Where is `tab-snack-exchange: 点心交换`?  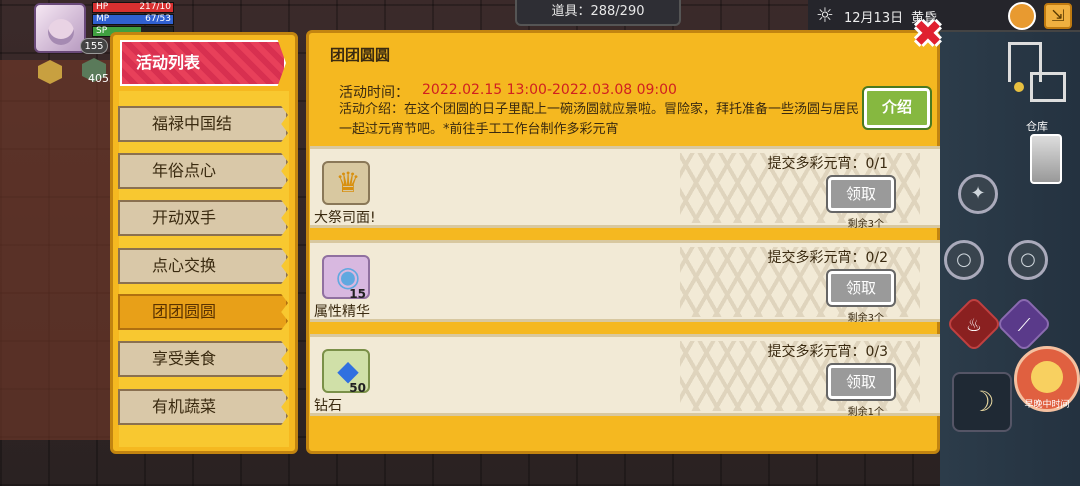
tab-snack-exchange: 点心交换 is located at coordinates (203, 266).